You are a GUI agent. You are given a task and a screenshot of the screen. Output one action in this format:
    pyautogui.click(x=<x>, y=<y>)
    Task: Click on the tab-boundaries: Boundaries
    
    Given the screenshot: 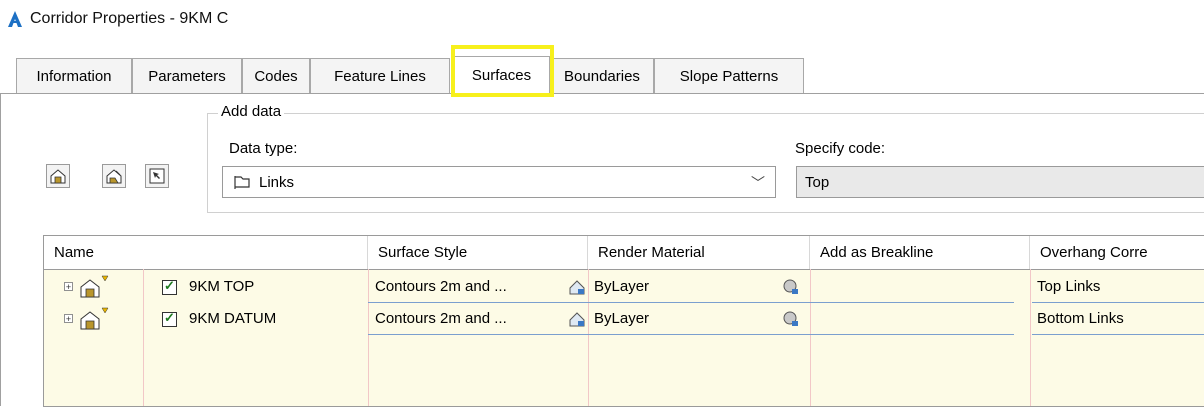 What is the action you would take?
    pyautogui.click(x=602, y=75)
    